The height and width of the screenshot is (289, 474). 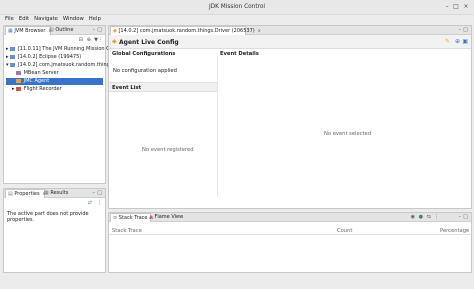 What do you see at coordinates (169, 217) in the screenshot?
I see `tab-flame-view-label: Flame View` at bounding box center [169, 217].